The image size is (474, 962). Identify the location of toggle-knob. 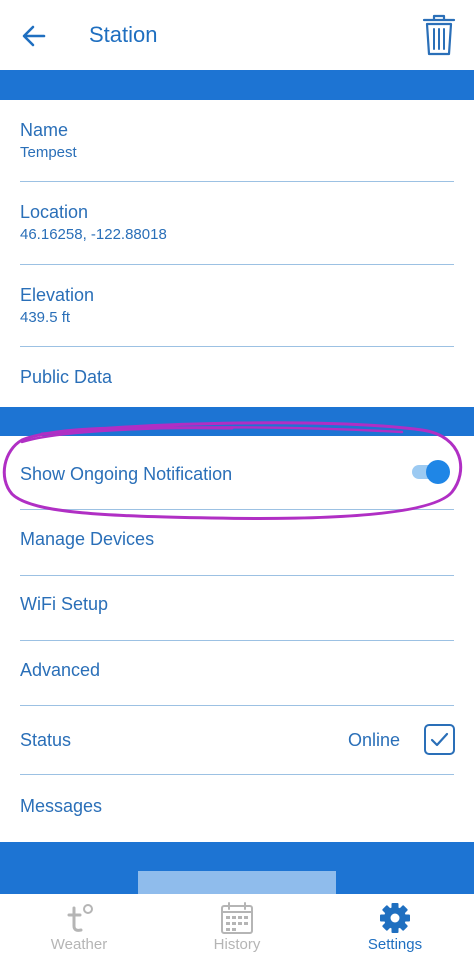
(438, 472).